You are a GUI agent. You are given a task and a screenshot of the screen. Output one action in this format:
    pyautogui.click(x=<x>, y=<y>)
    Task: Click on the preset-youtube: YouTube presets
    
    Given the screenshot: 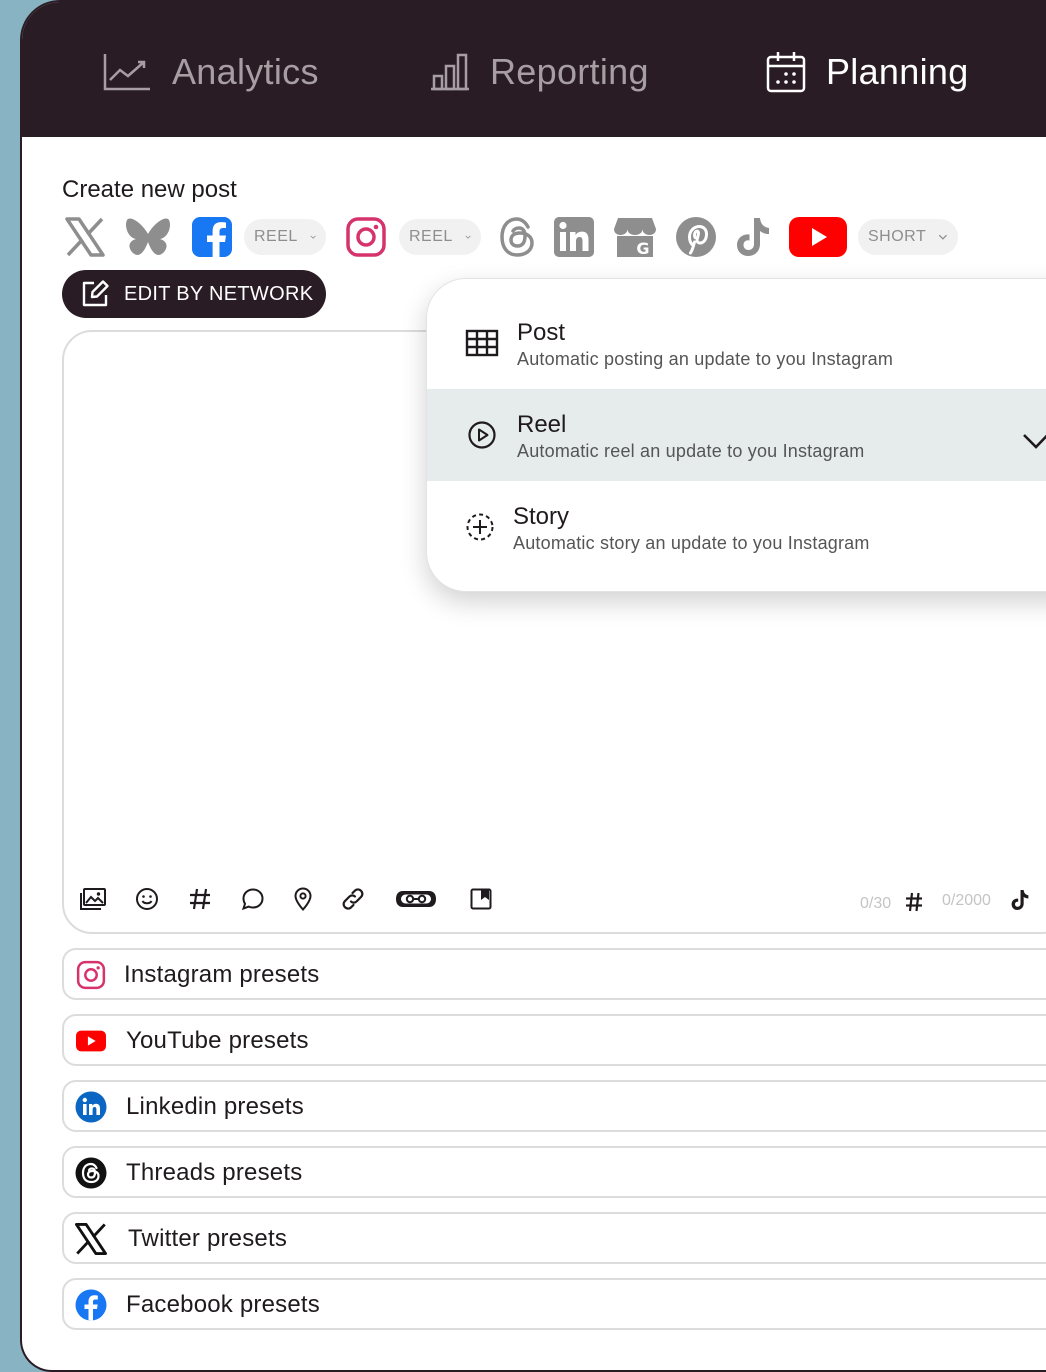 What is the action you would take?
    pyautogui.click(x=554, y=1040)
    